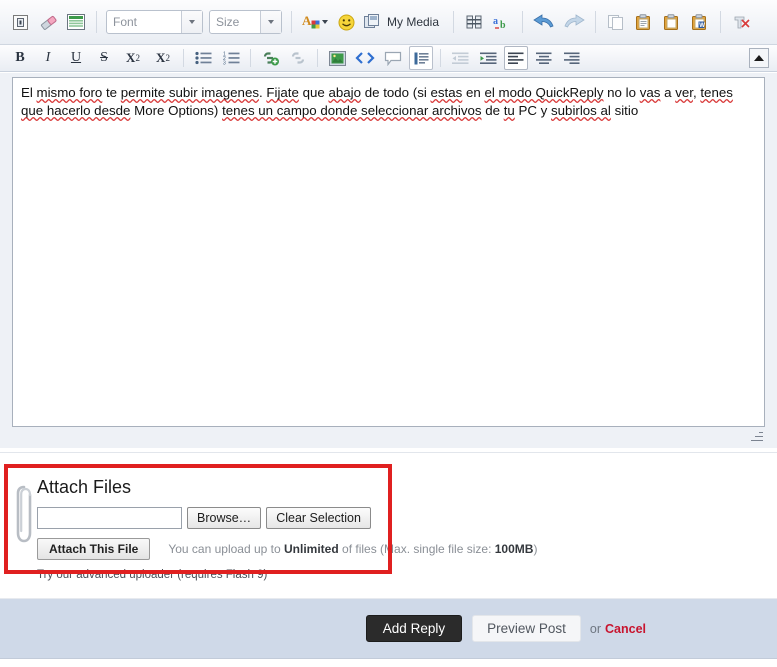 The width and height of the screenshot is (777, 667). I want to click on strikethrough-button: S, so click(104, 58).